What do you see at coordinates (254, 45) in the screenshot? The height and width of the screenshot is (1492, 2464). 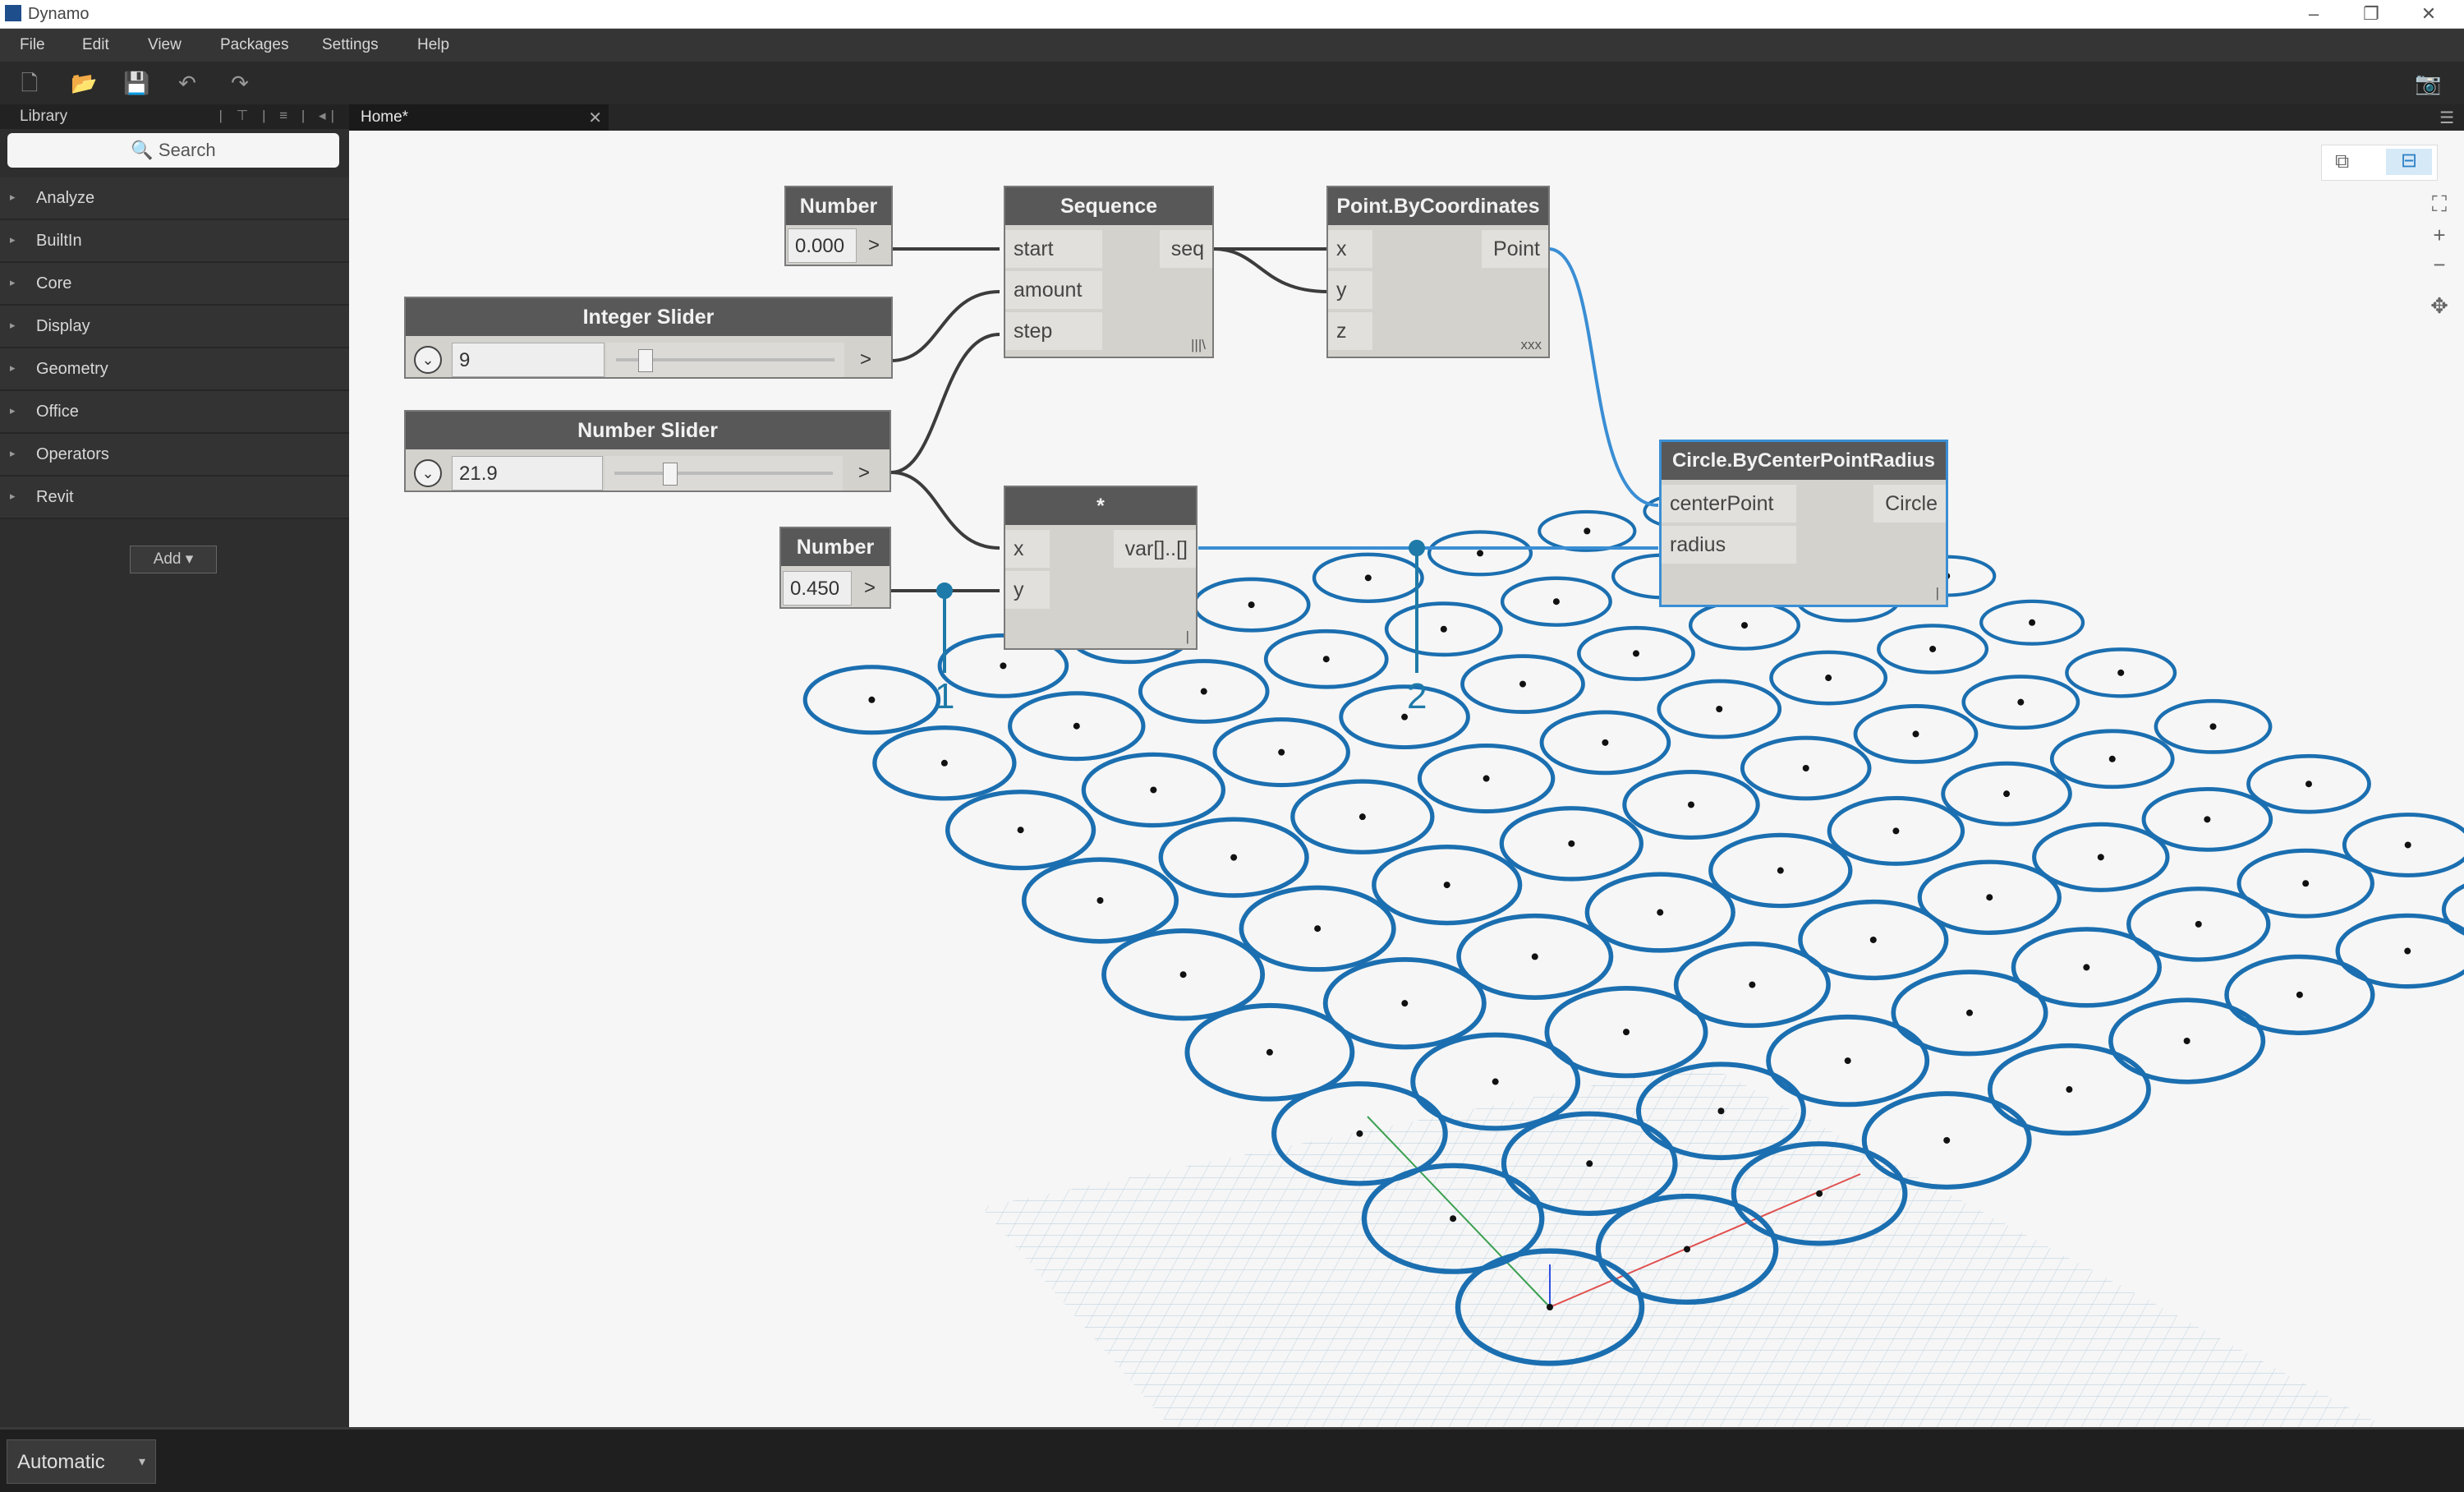 I see `menu-packages: Packages` at bounding box center [254, 45].